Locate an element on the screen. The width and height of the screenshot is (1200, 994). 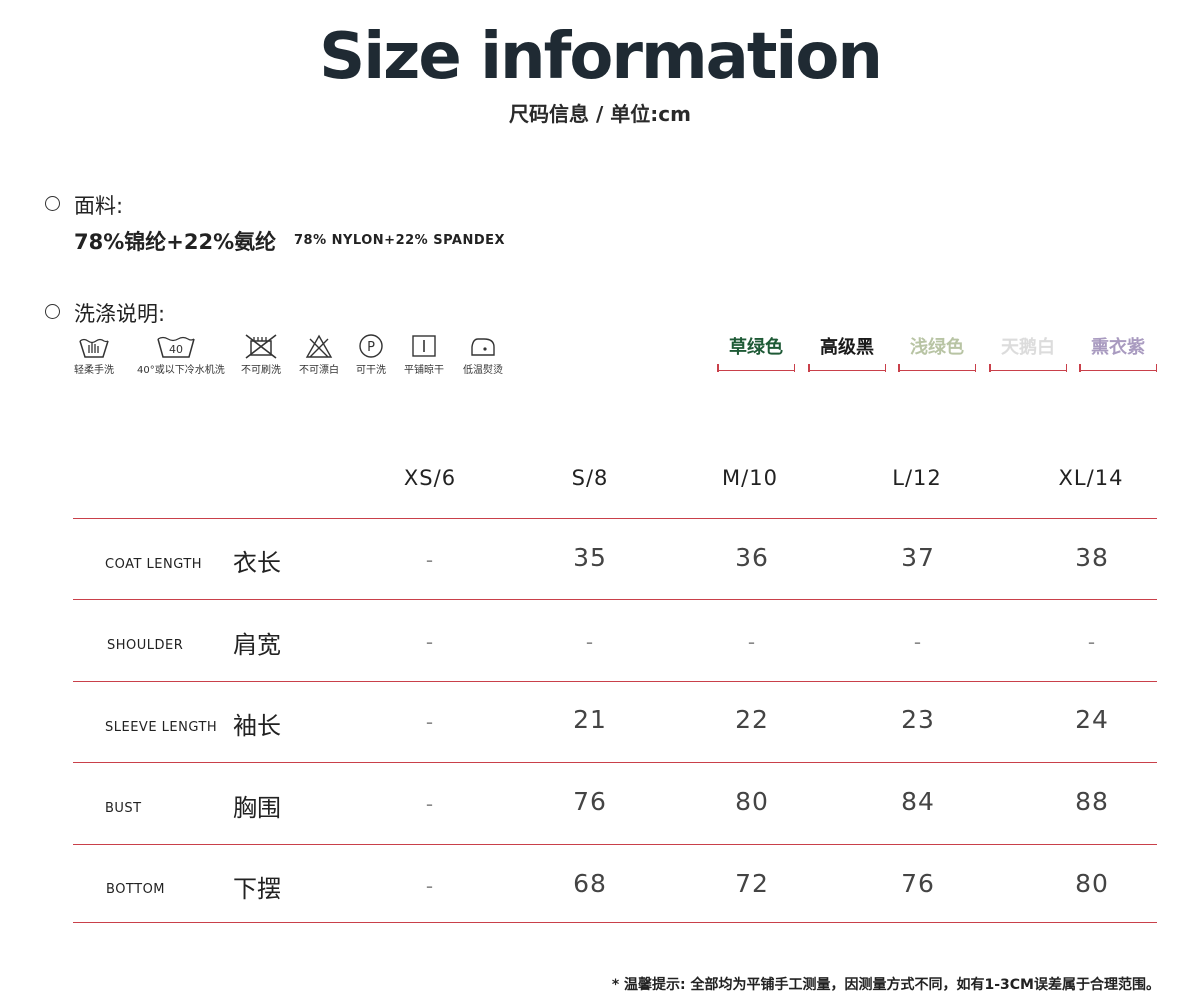
care-item-iron-low: 低温熨烫 is located at coordinates (483, 354).